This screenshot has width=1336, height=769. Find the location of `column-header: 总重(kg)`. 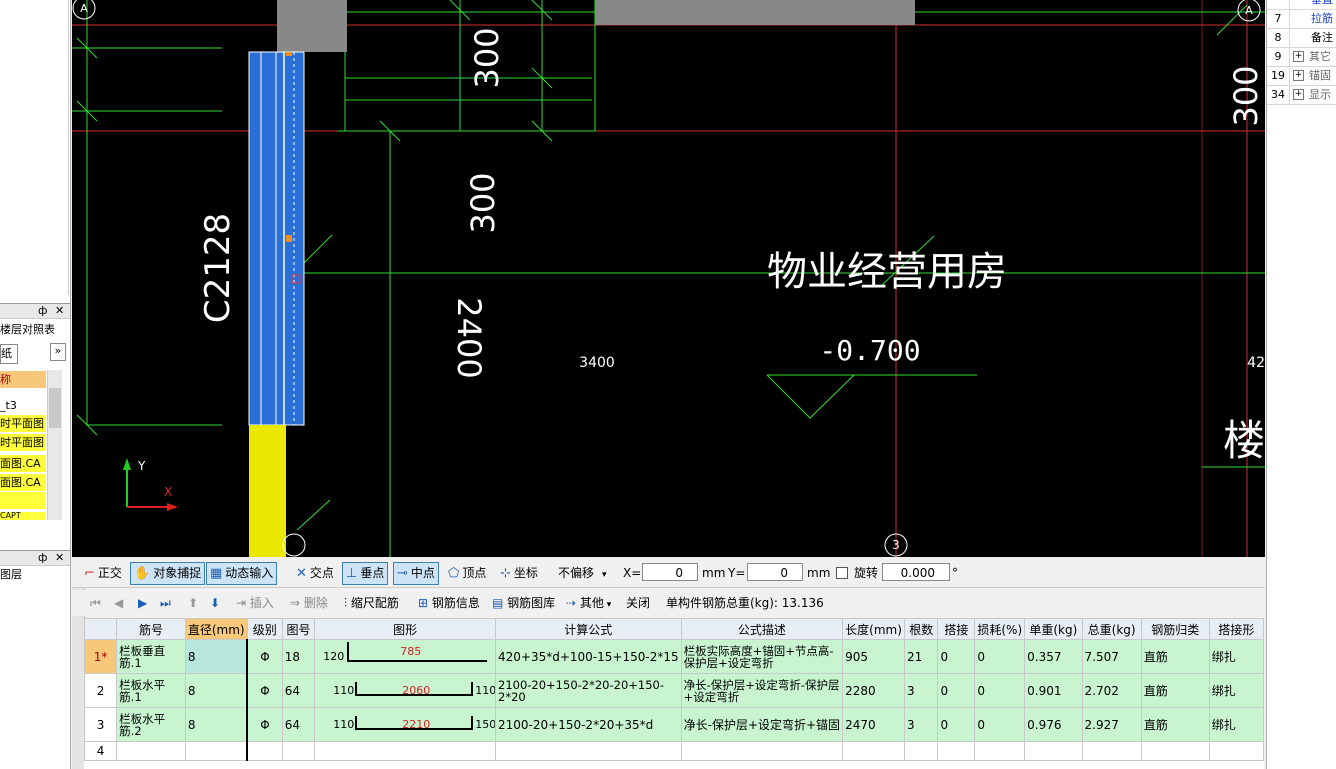

column-header: 总重(kg) is located at coordinates (1111, 629).